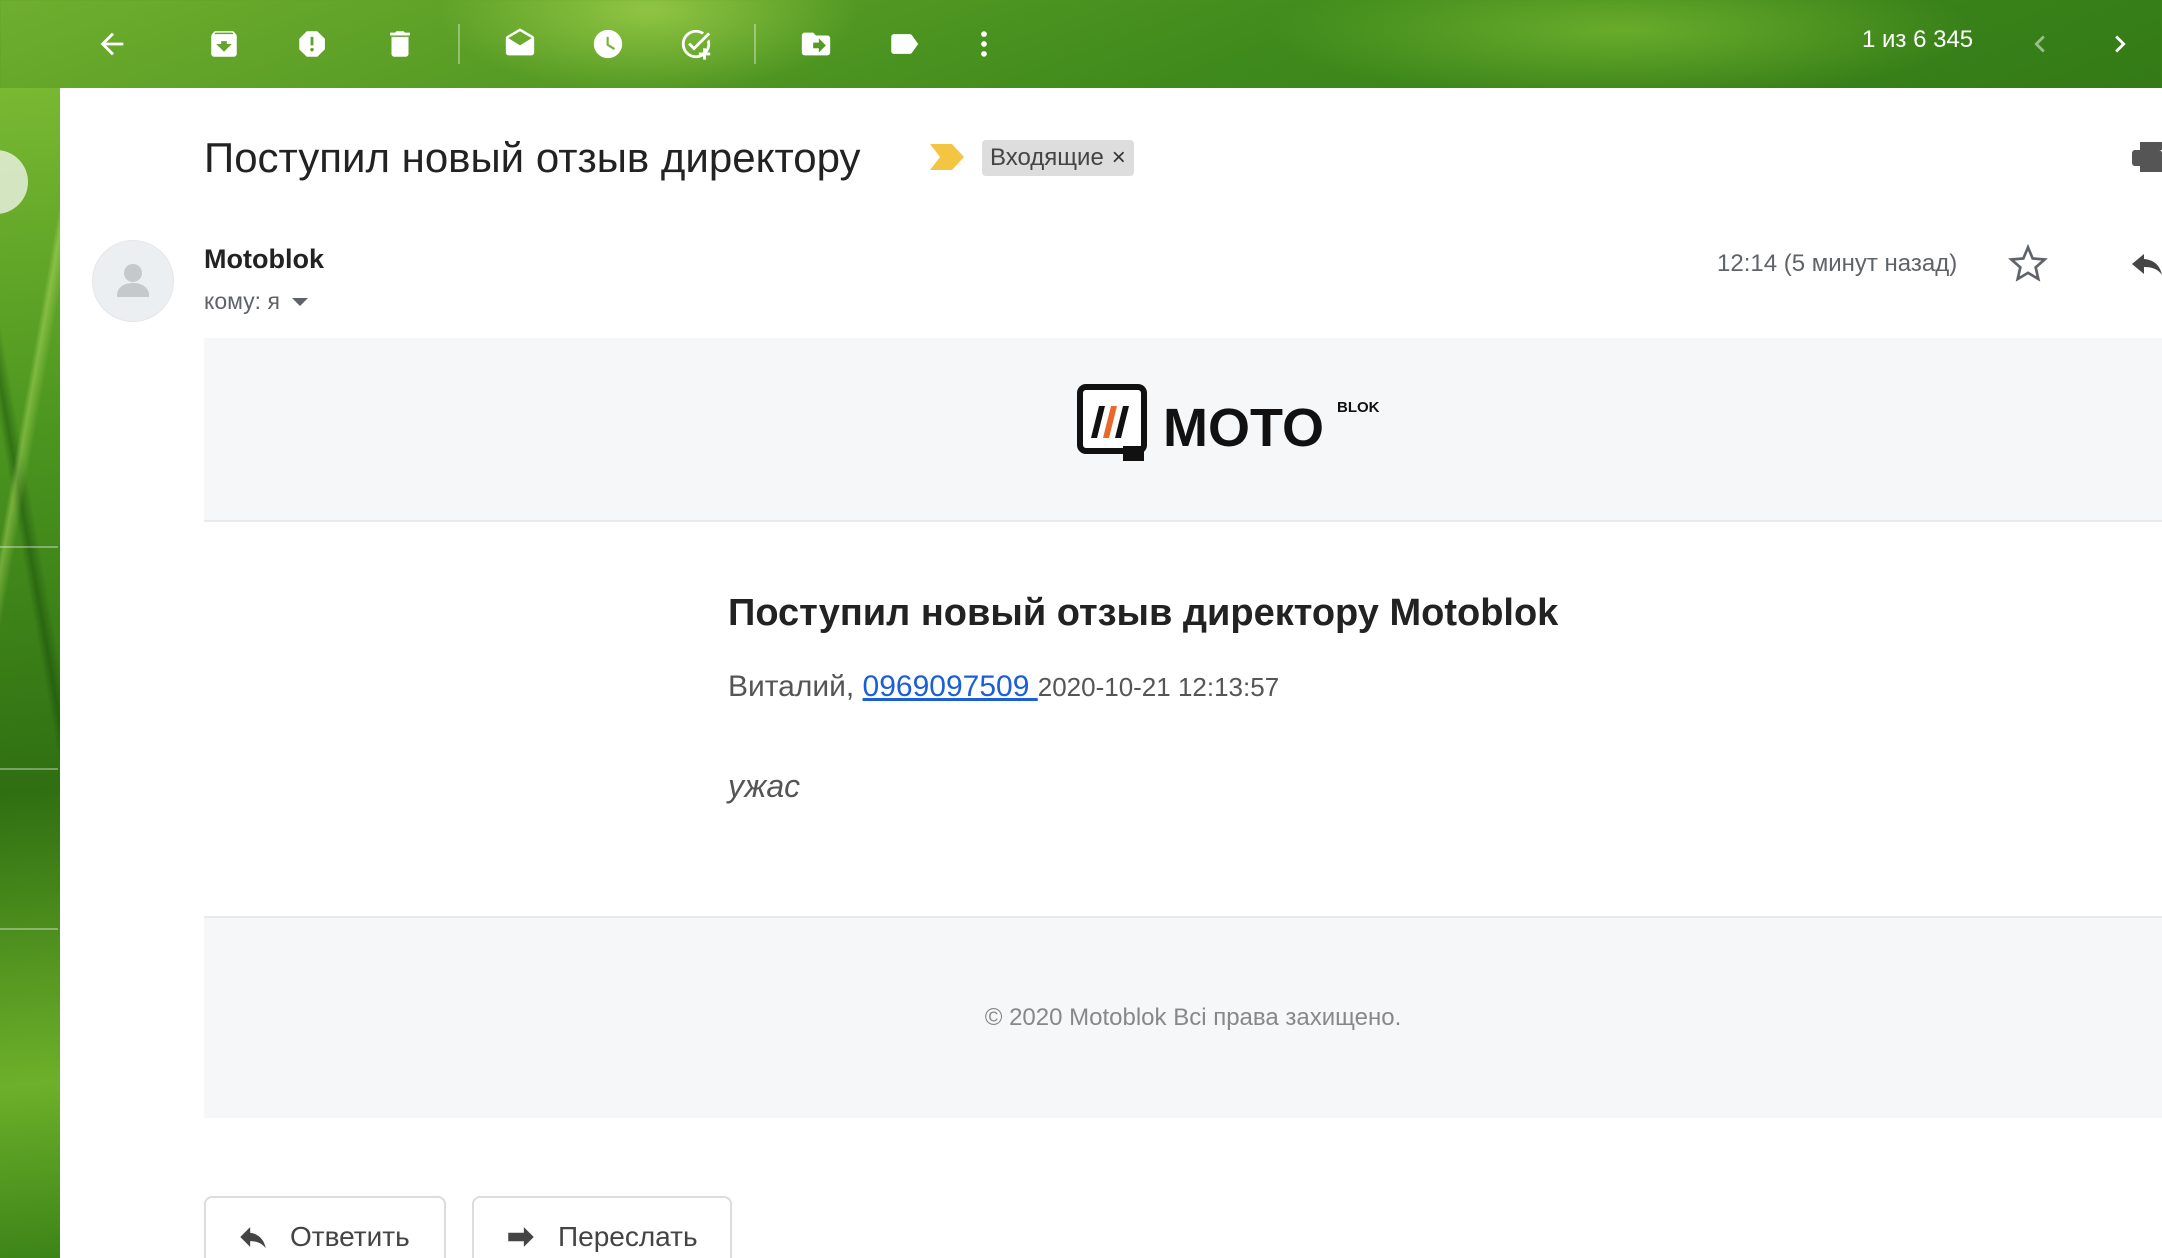 This screenshot has height=1258, width=2162. Describe the element at coordinates (2028, 264) in the screenshot. I see `star-icon` at that location.